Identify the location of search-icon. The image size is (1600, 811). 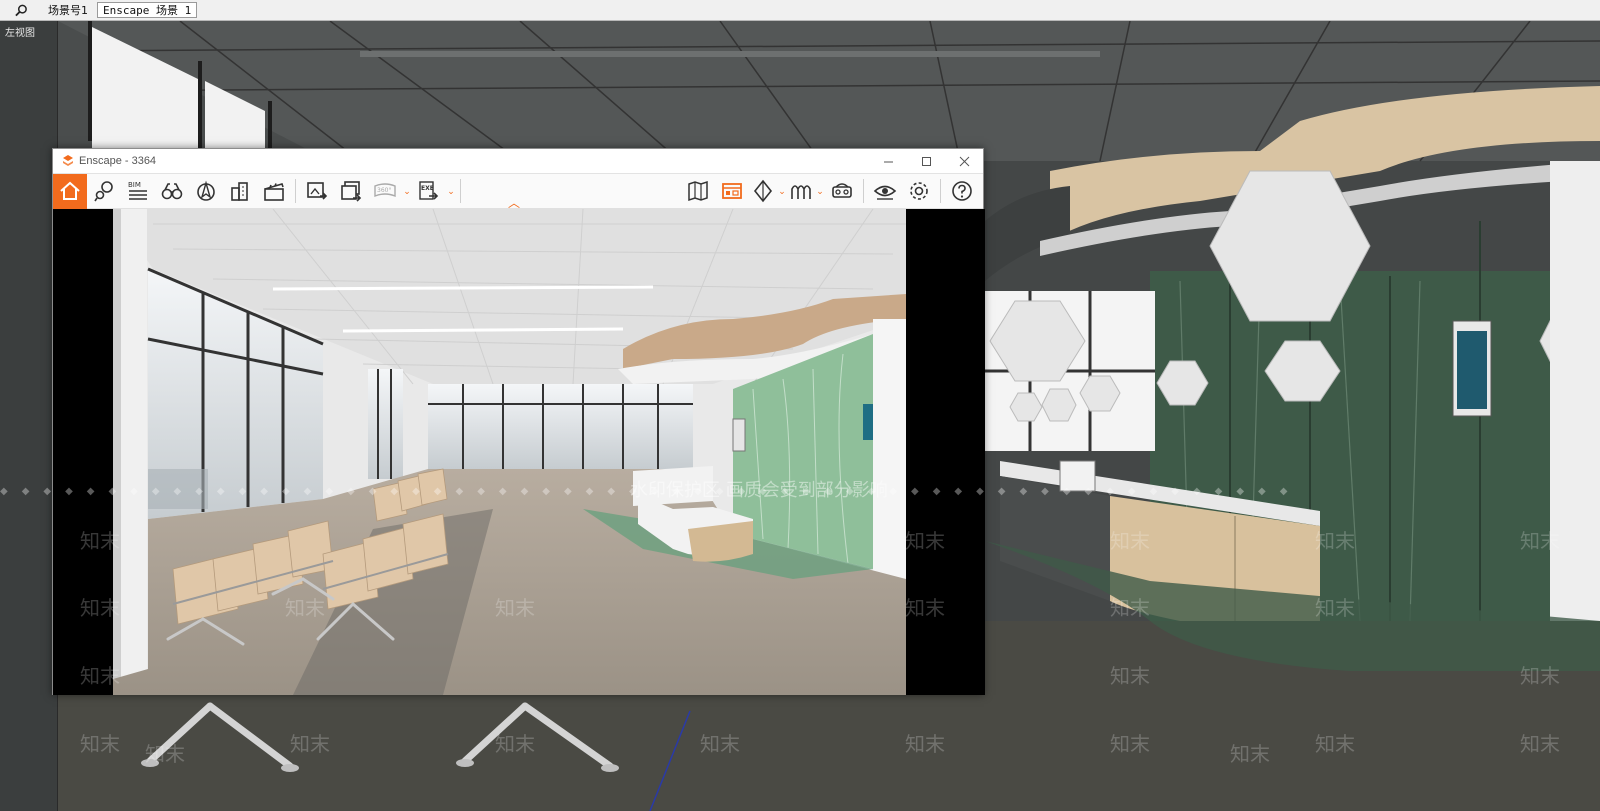
(21, 10).